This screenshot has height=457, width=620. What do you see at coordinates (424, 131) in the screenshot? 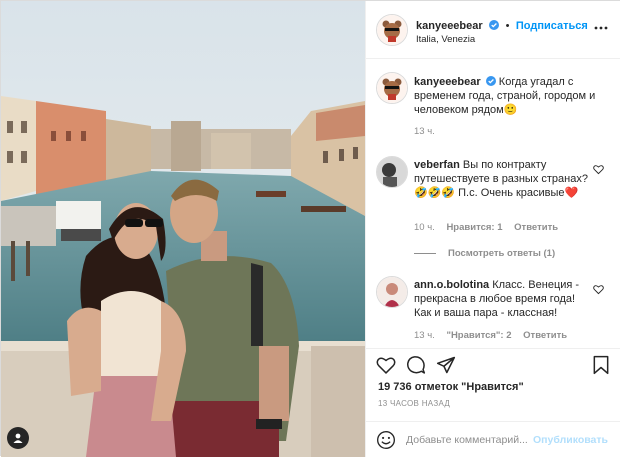
I see `caption-time: 13 ч.` at bounding box center [424, 131].